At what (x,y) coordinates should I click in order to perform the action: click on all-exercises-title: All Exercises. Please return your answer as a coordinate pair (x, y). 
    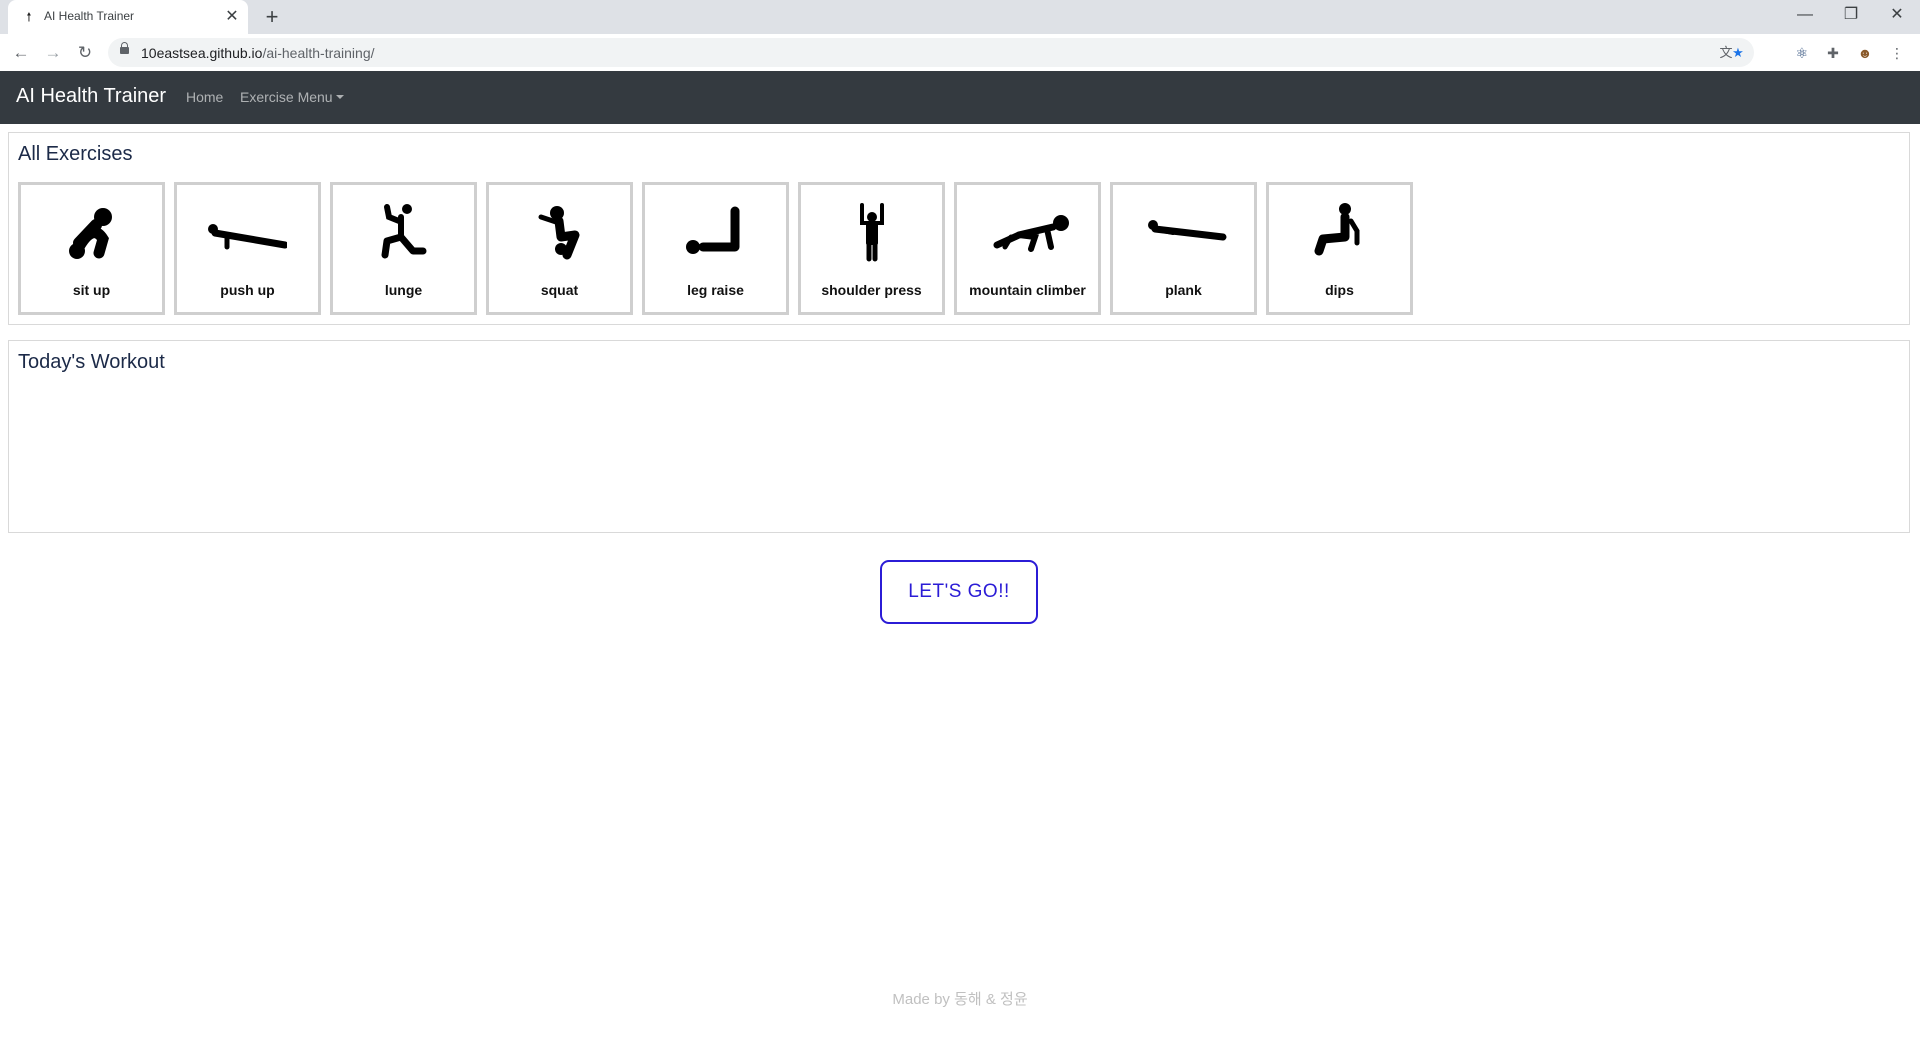
    Looking at the image, I should click on (75, 154).